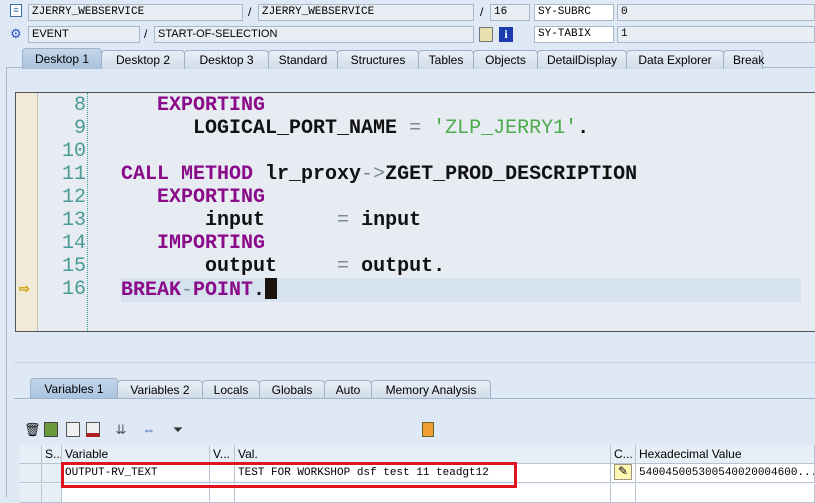 This screenshot has height=503, width=815. I want to click on line-number: 16, so click(73, 289).